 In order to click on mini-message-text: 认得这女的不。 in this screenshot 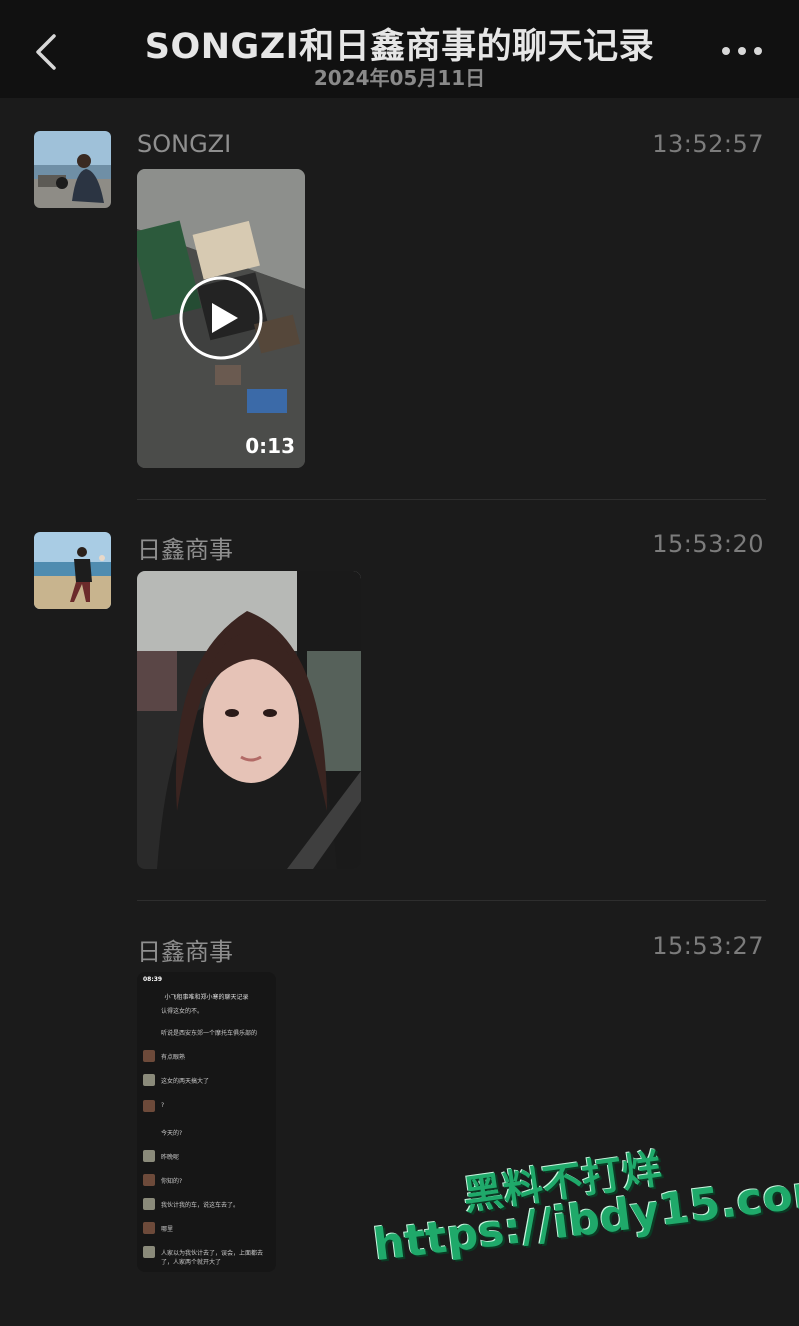, I will do `click(182, 1011)`.